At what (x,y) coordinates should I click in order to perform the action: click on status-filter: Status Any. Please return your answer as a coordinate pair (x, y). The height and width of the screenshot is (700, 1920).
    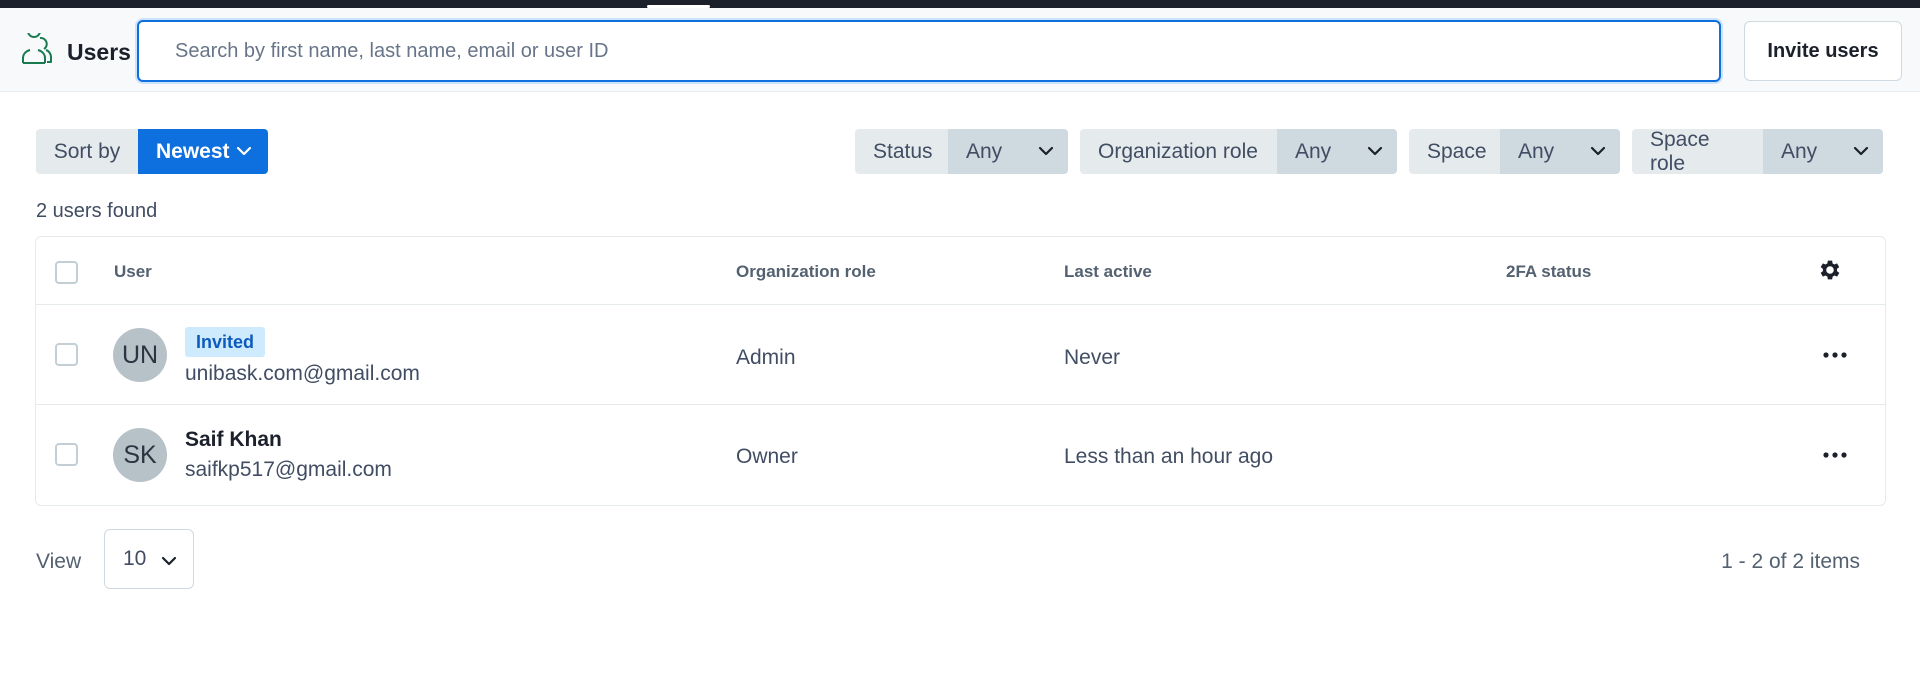
    Looking at the image, I should click on (961, 151).